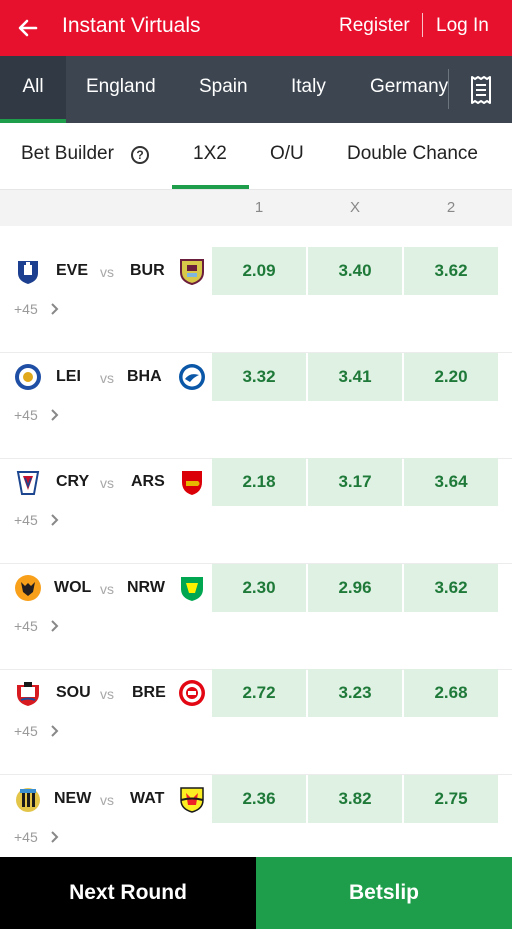  I want to click on home-team: NEW, so click(73, 798).